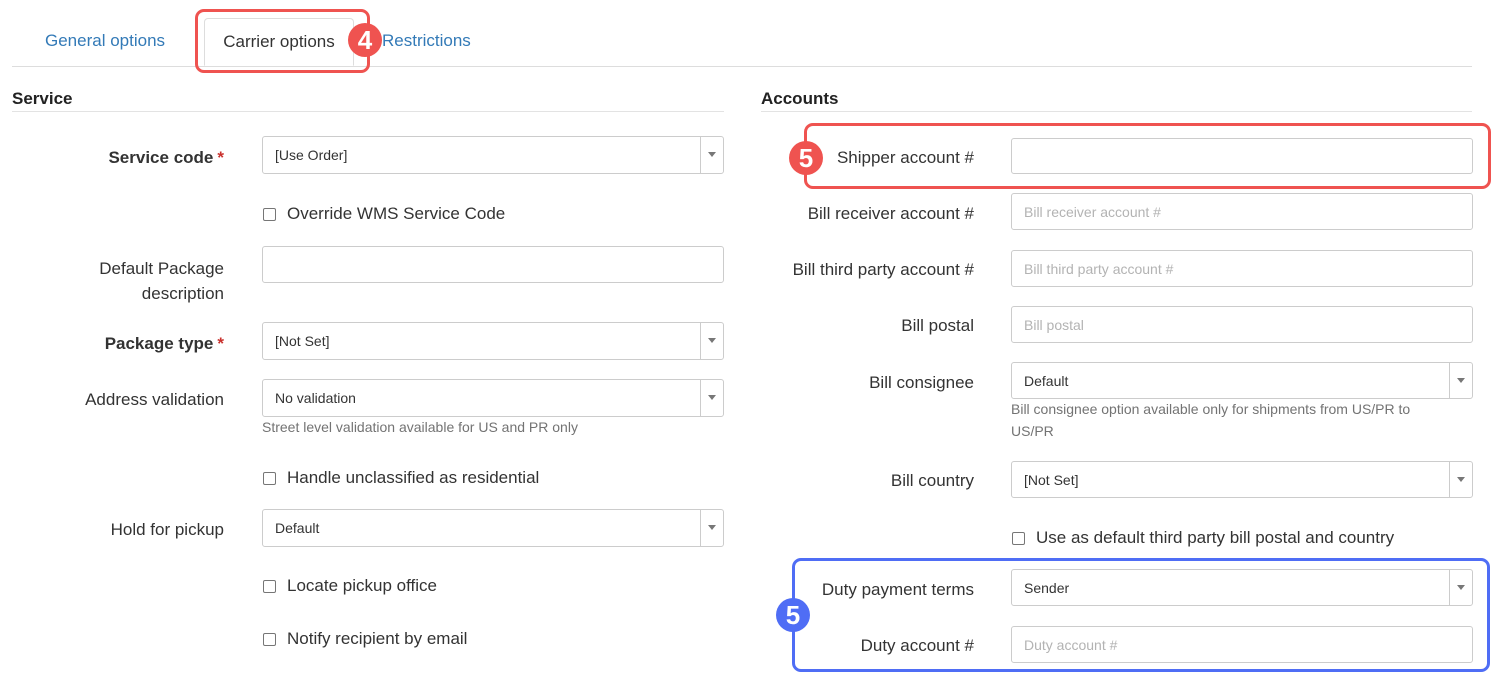  I want to click on bill-receiver-input: Bill receiver account #, so click(1242, 211).